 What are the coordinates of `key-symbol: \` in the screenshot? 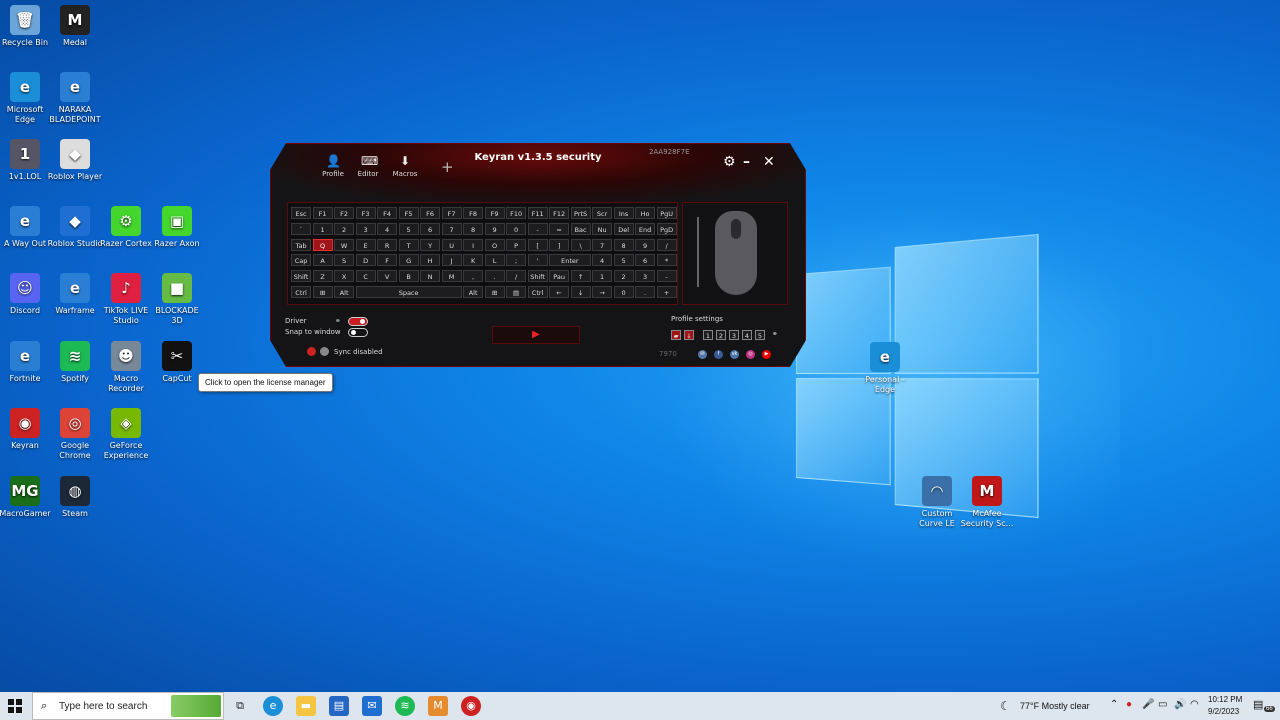 It's located at (581, 245).